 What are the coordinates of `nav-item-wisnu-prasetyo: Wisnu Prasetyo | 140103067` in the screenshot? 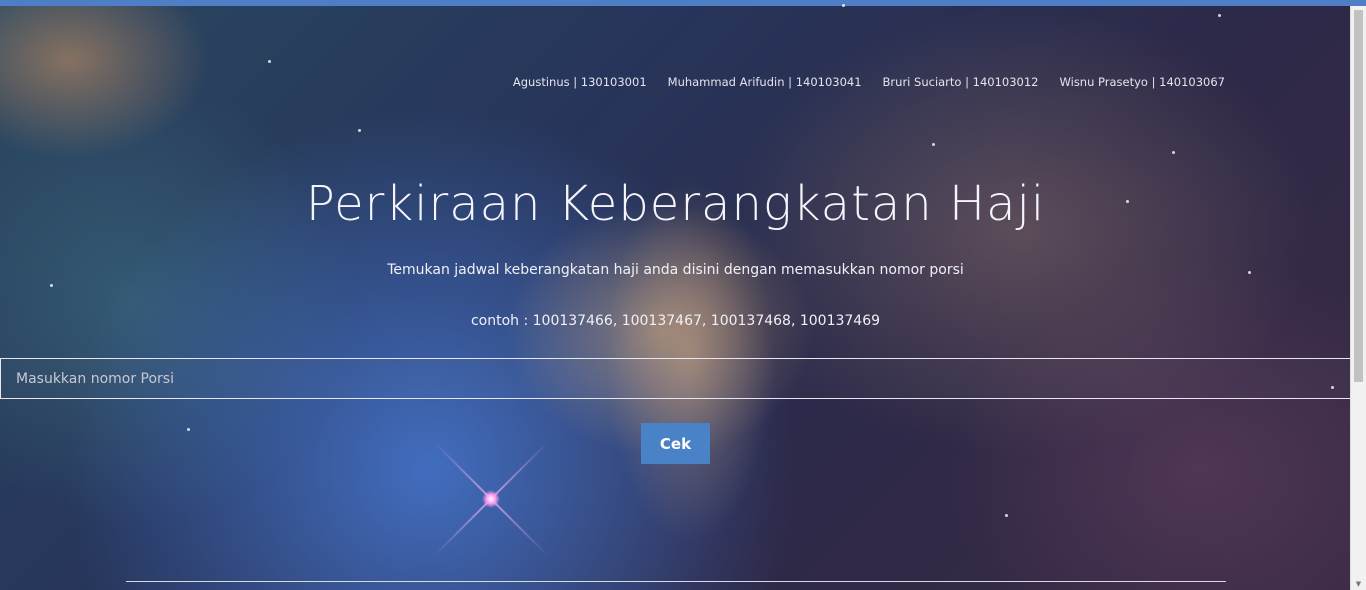 It's located at (1143, 82).